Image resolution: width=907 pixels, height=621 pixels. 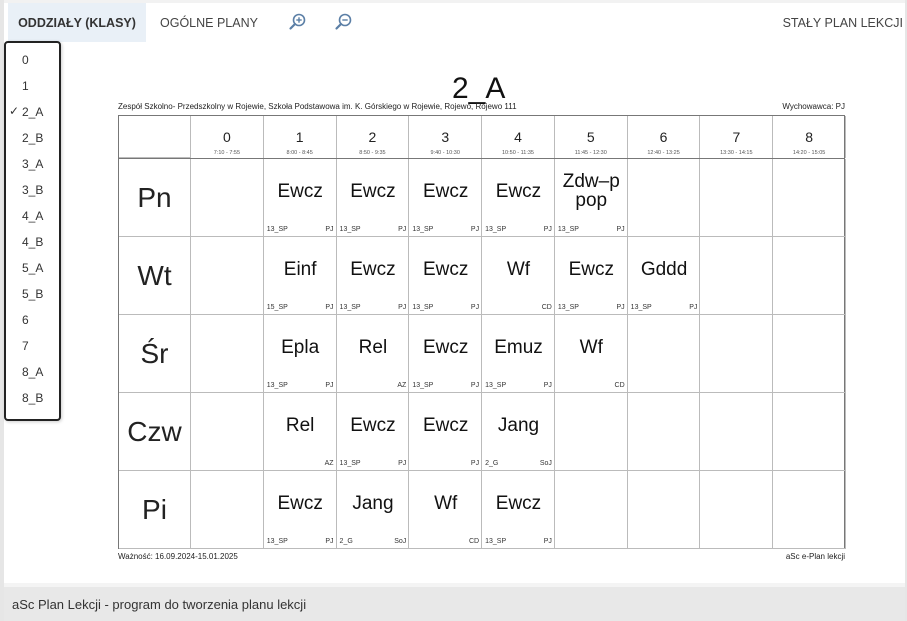 I want to click on class-option: 1, so click(x=32, y=86).